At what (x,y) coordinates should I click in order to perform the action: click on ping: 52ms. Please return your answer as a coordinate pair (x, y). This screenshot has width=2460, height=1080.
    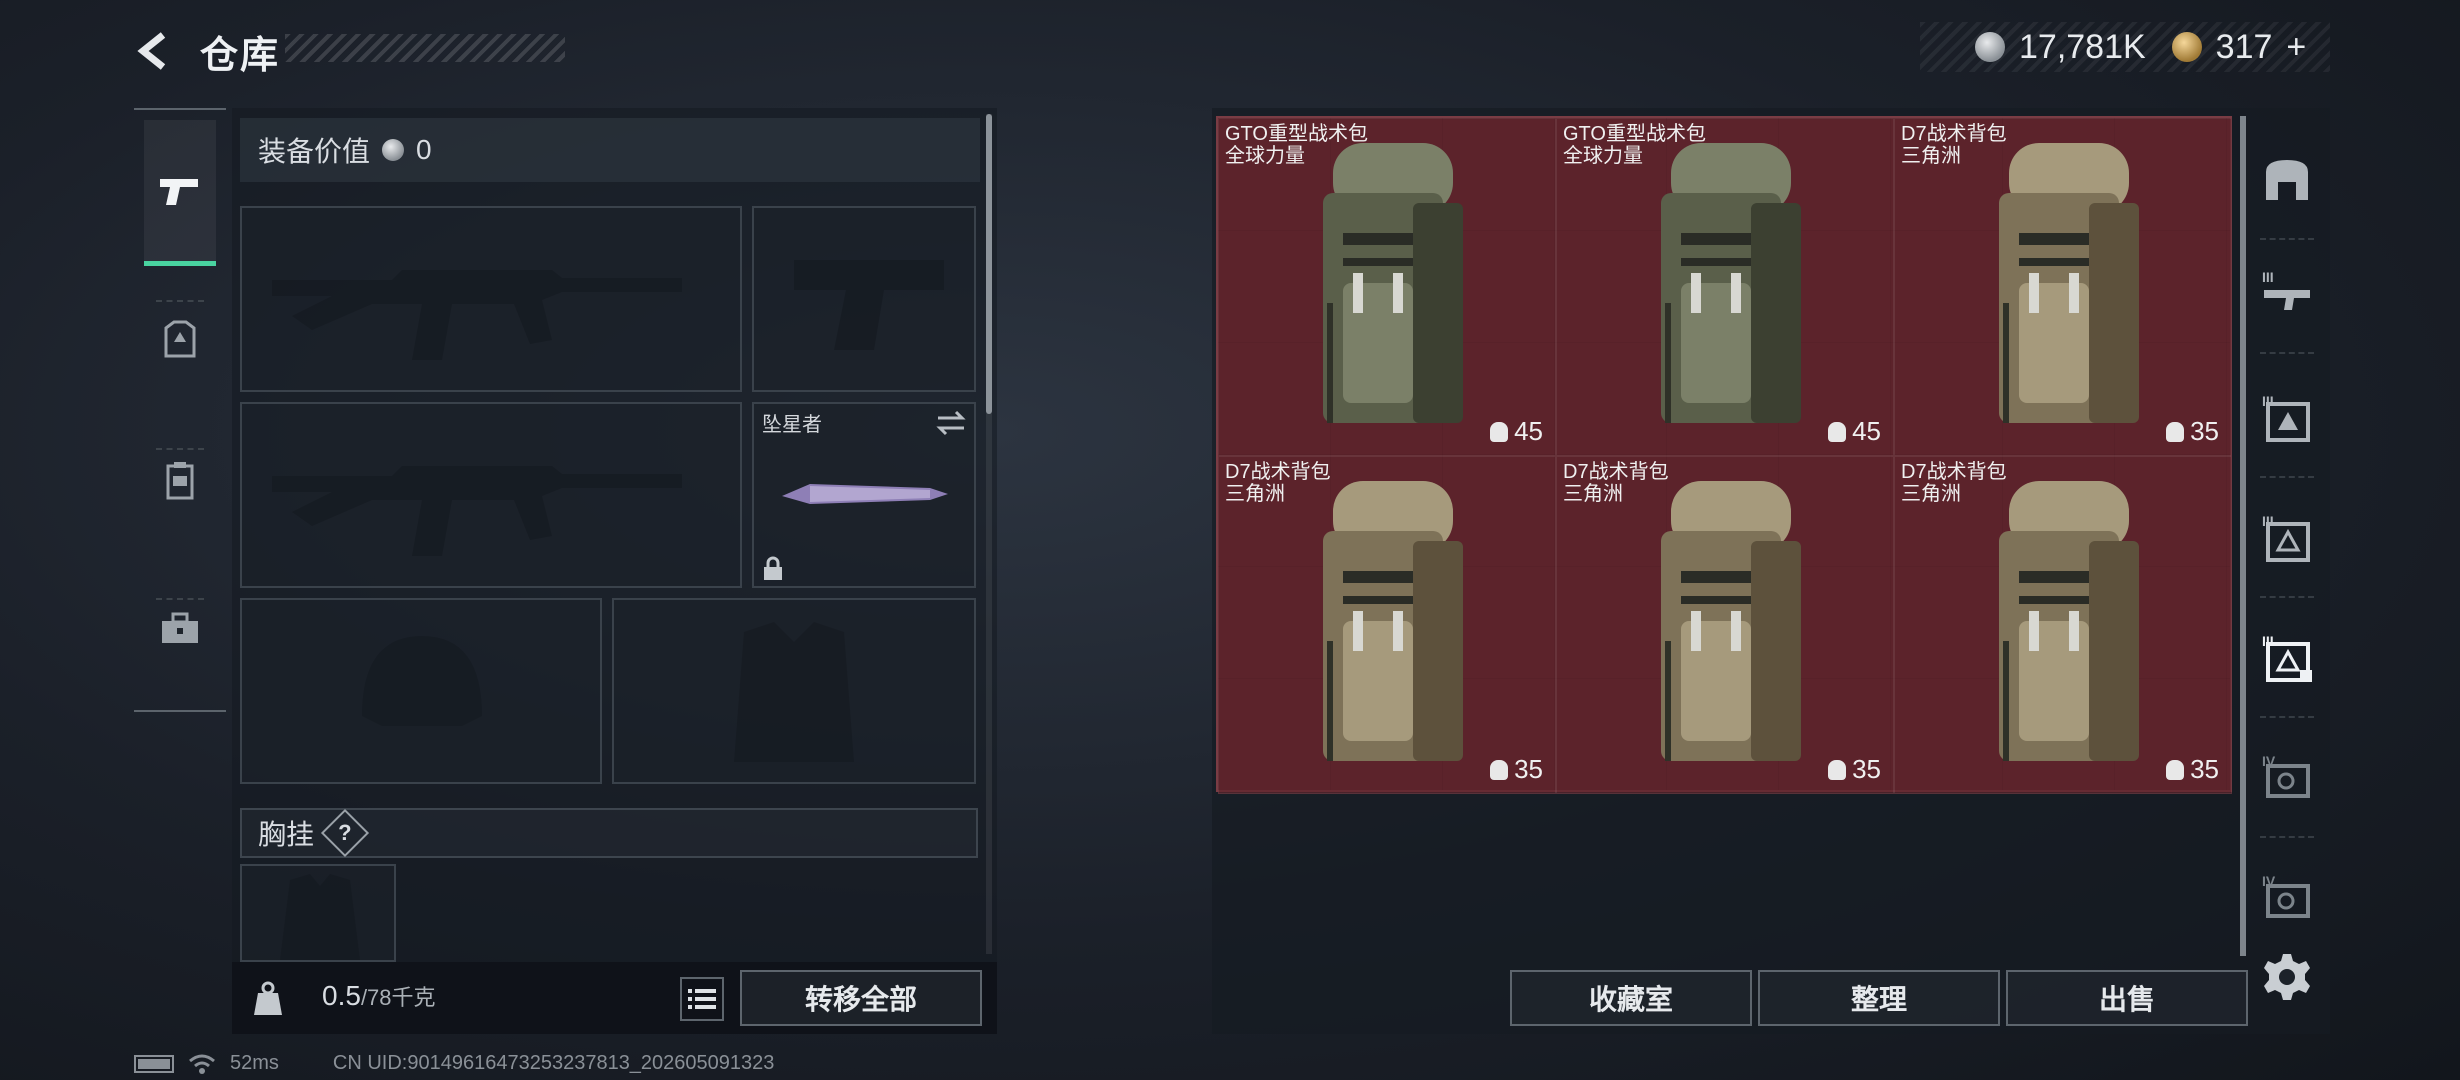
    Looking at the image, I should click on (254, 1063).